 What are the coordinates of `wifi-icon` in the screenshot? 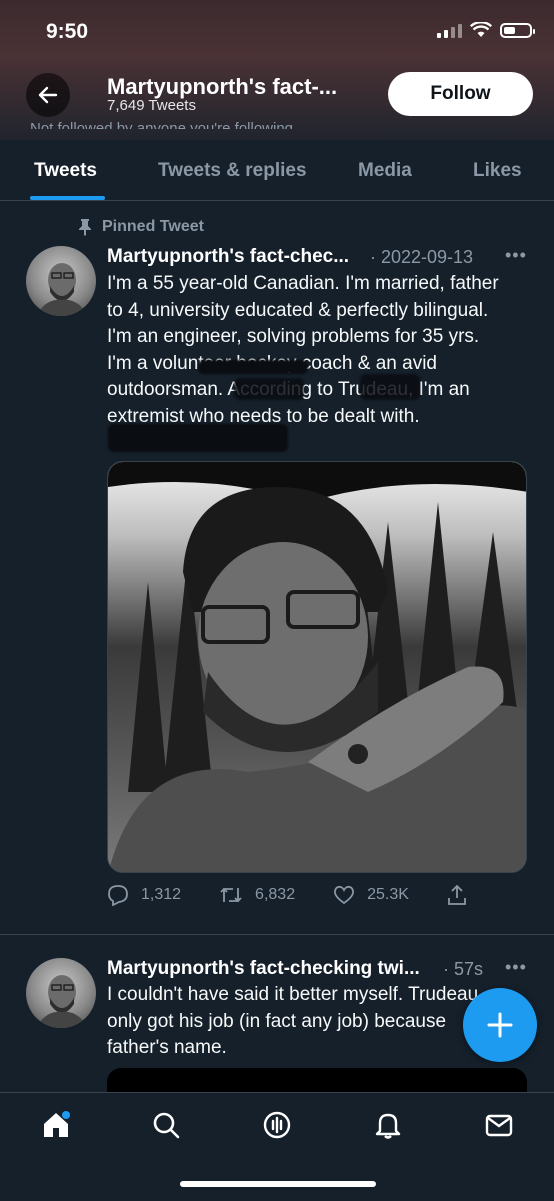 It's located at (481, 29).